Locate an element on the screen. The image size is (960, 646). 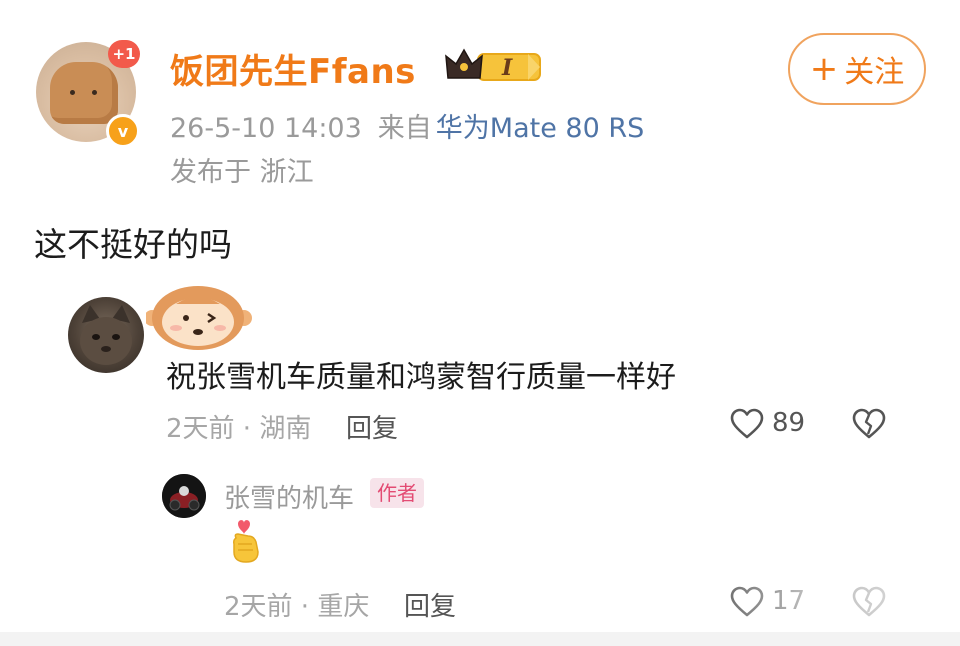
reply-author-avatar is located at coordinates (184, 496).